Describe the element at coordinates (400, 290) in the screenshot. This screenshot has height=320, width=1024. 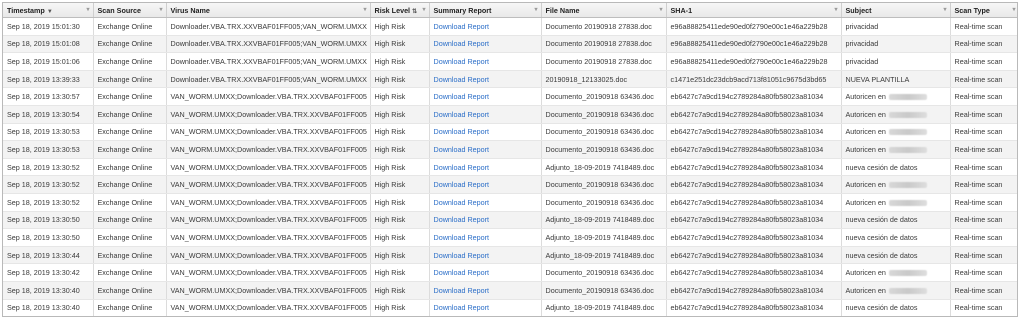
I see `risk-level-cell: High Risk` at that location.